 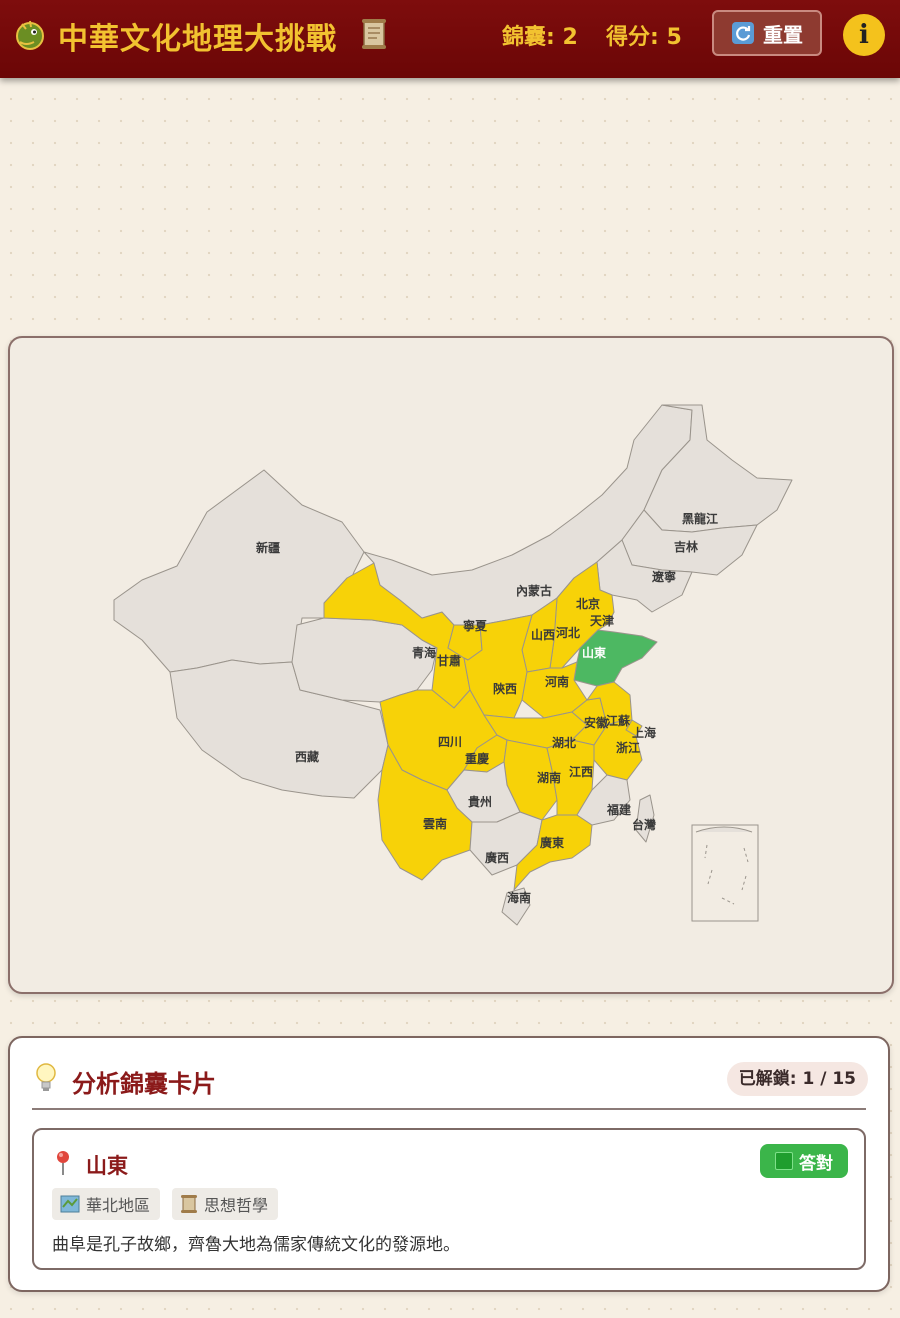 I want to click on label-zhejiang: 浙江, so click(x=628, y=747).